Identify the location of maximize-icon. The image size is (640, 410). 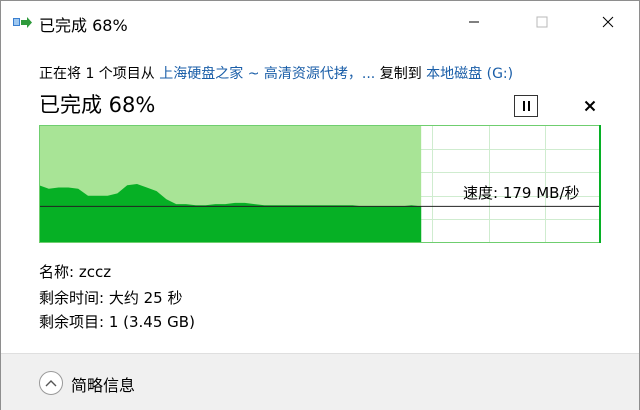
(542, 22).